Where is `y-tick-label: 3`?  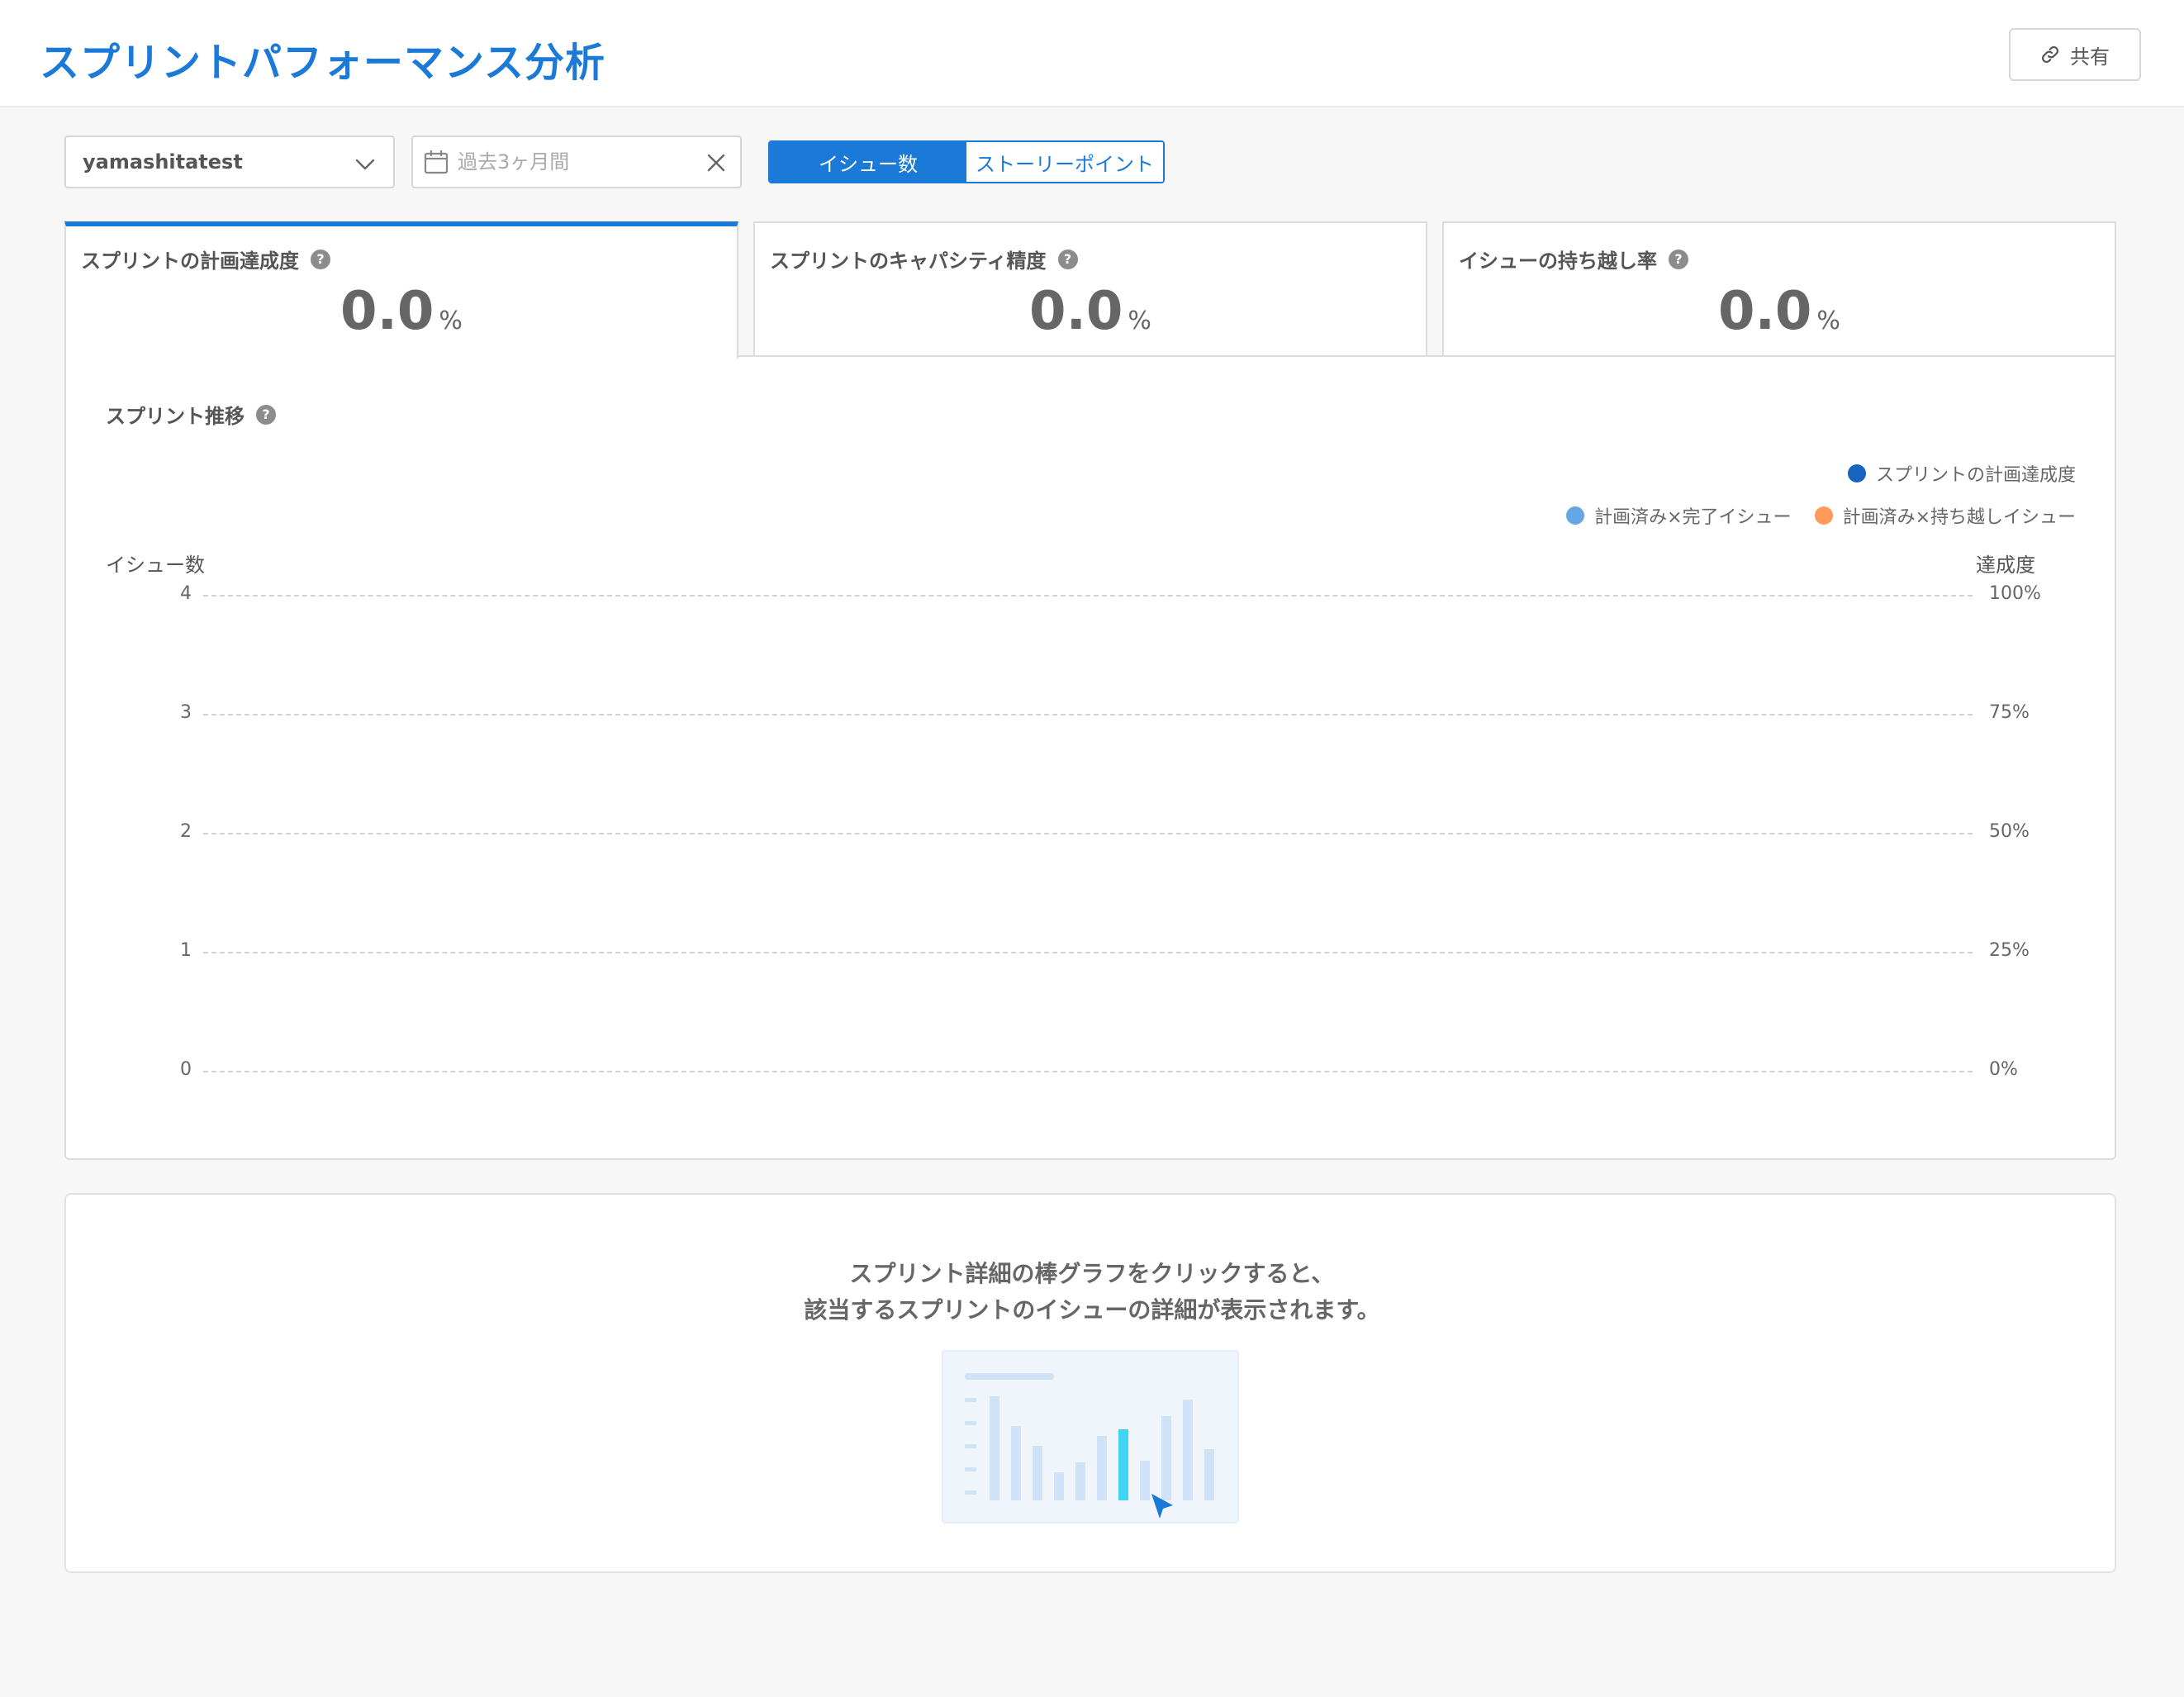
y-tick-label: 3 is located at coordinates (186, 712).